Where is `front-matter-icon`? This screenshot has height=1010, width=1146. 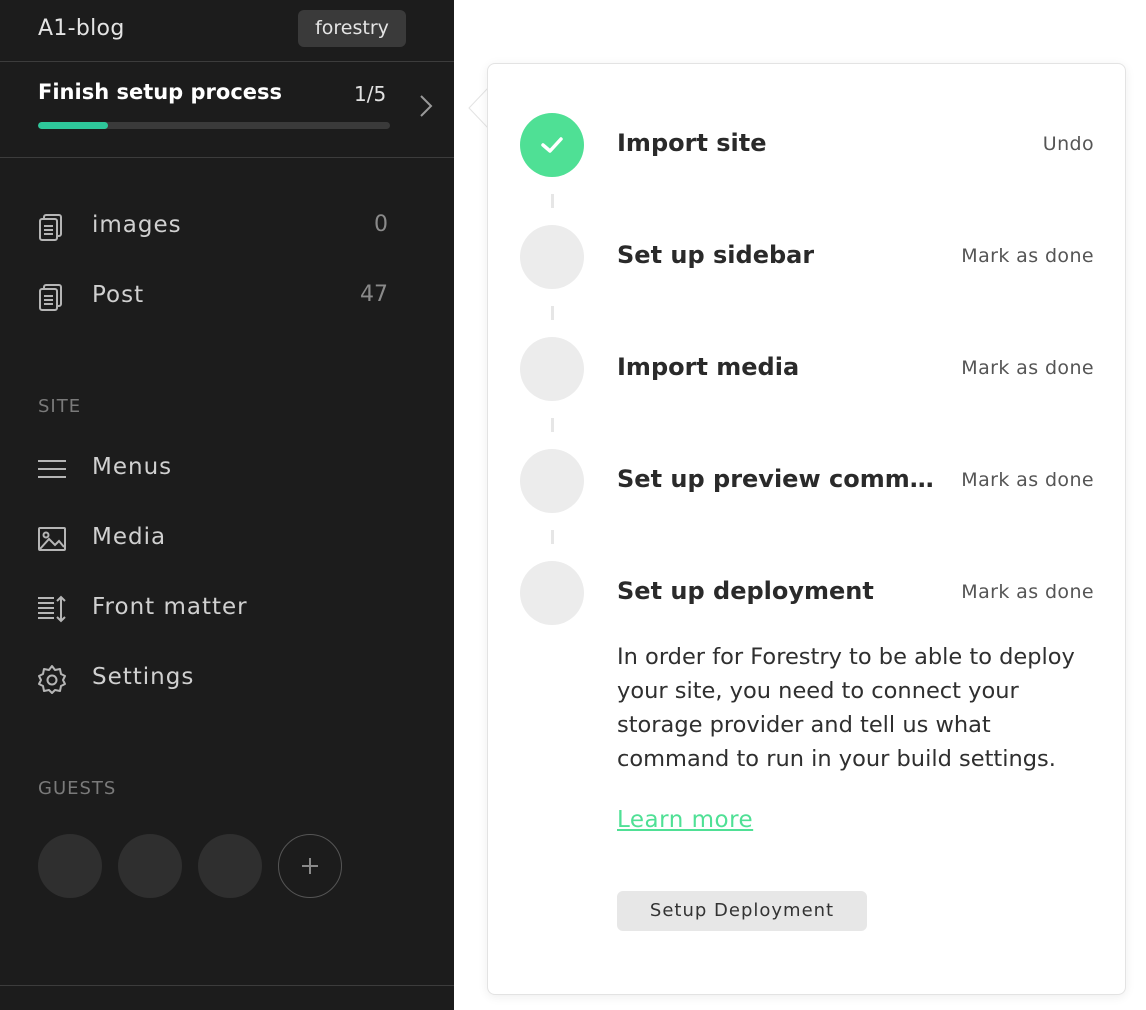
front-matter-icon is located at coordinates (52, 609).